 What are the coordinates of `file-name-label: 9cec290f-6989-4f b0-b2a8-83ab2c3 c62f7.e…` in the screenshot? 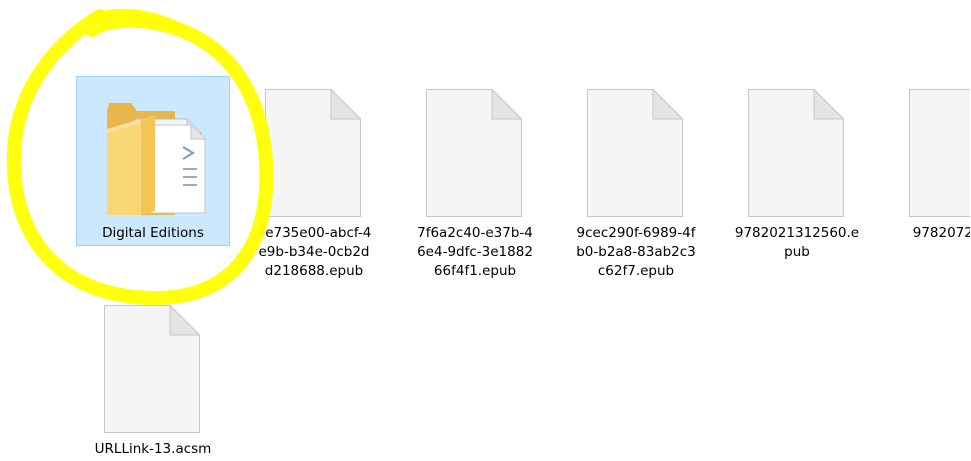 It's located at (636, 252).